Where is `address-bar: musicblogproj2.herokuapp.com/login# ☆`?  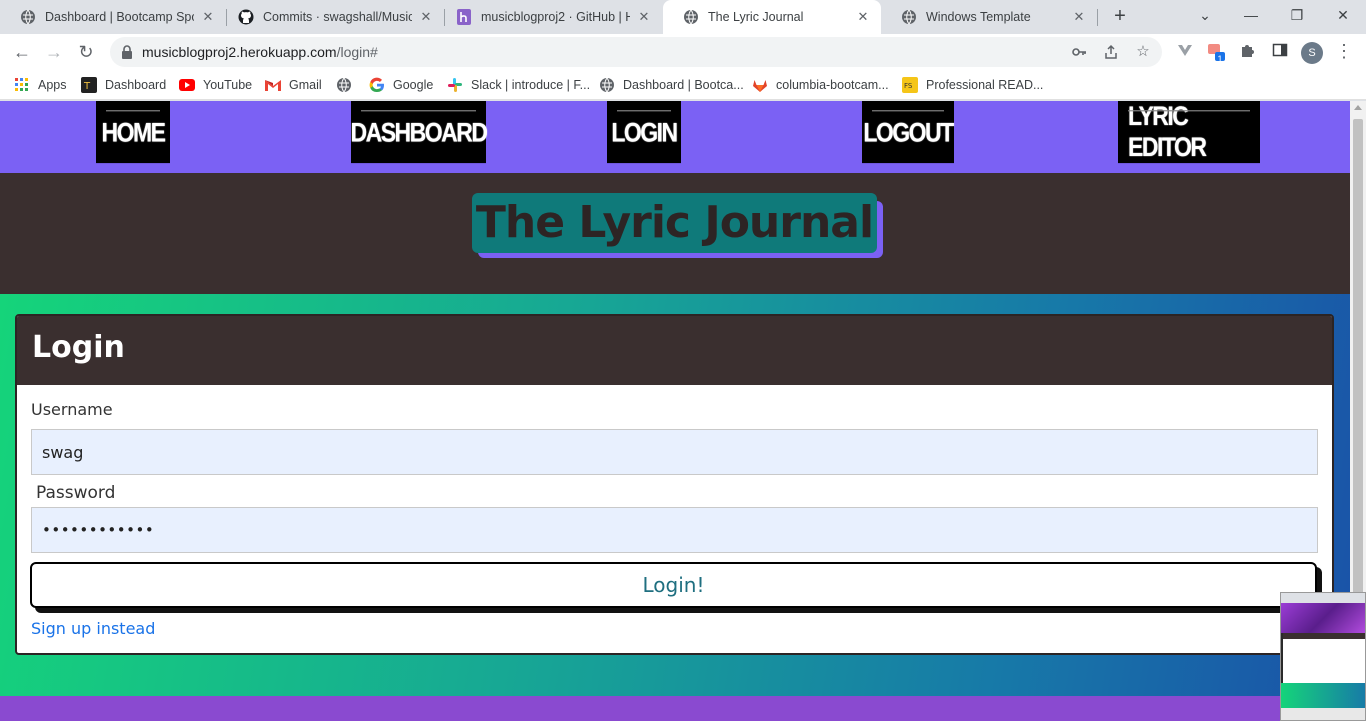
address-bar: musicblogproj2.herokuapp.com/login# ☆ is located at coordinates (636, 52).